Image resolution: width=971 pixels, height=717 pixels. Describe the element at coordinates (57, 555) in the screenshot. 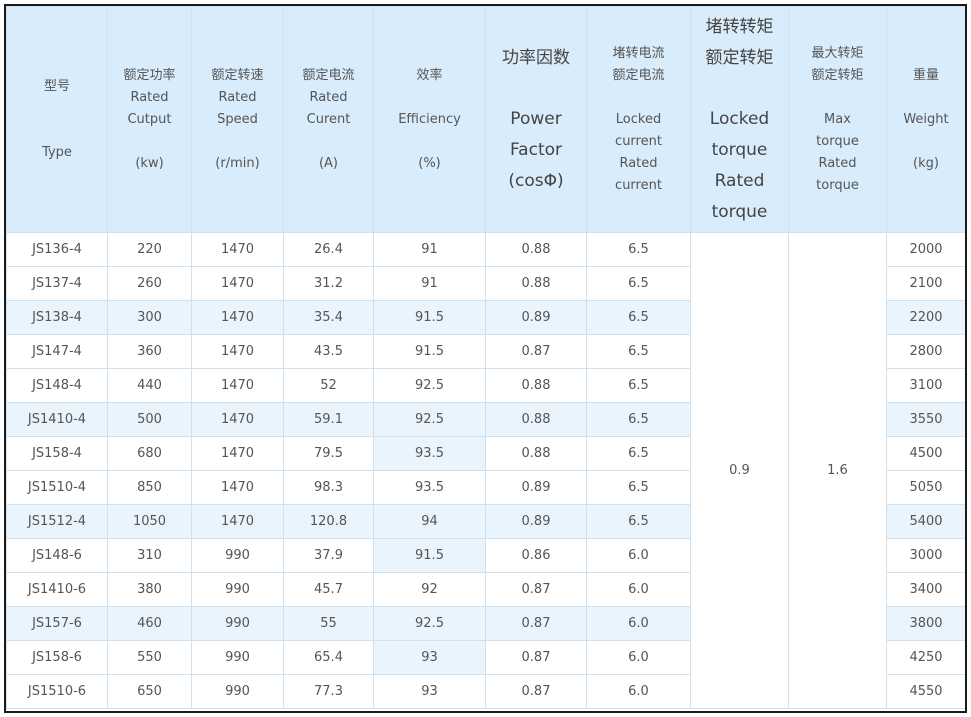

I see `cell-type: JS148-6` at that location.